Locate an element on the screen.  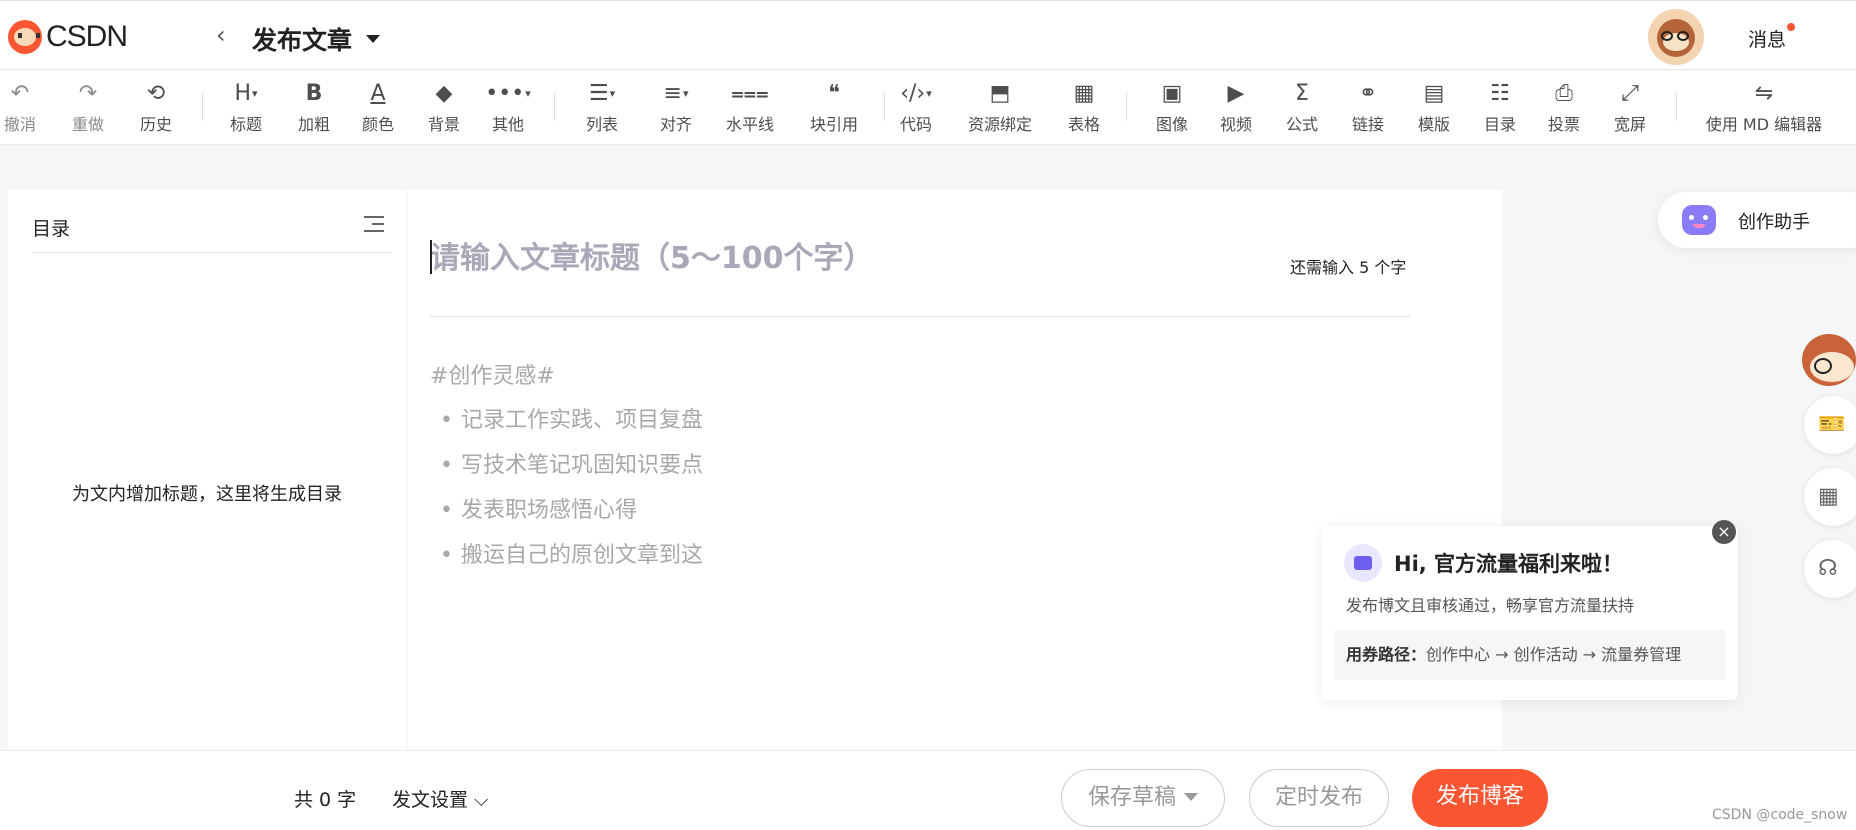
title-count-hint: 还需输入 5 个字 is located at coordinates (1348, 267).